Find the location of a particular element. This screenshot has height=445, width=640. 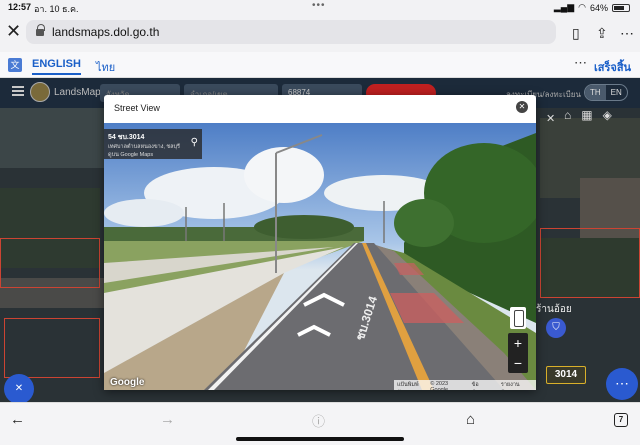

zoom-out-button: − is located at coordinates (518, 363).